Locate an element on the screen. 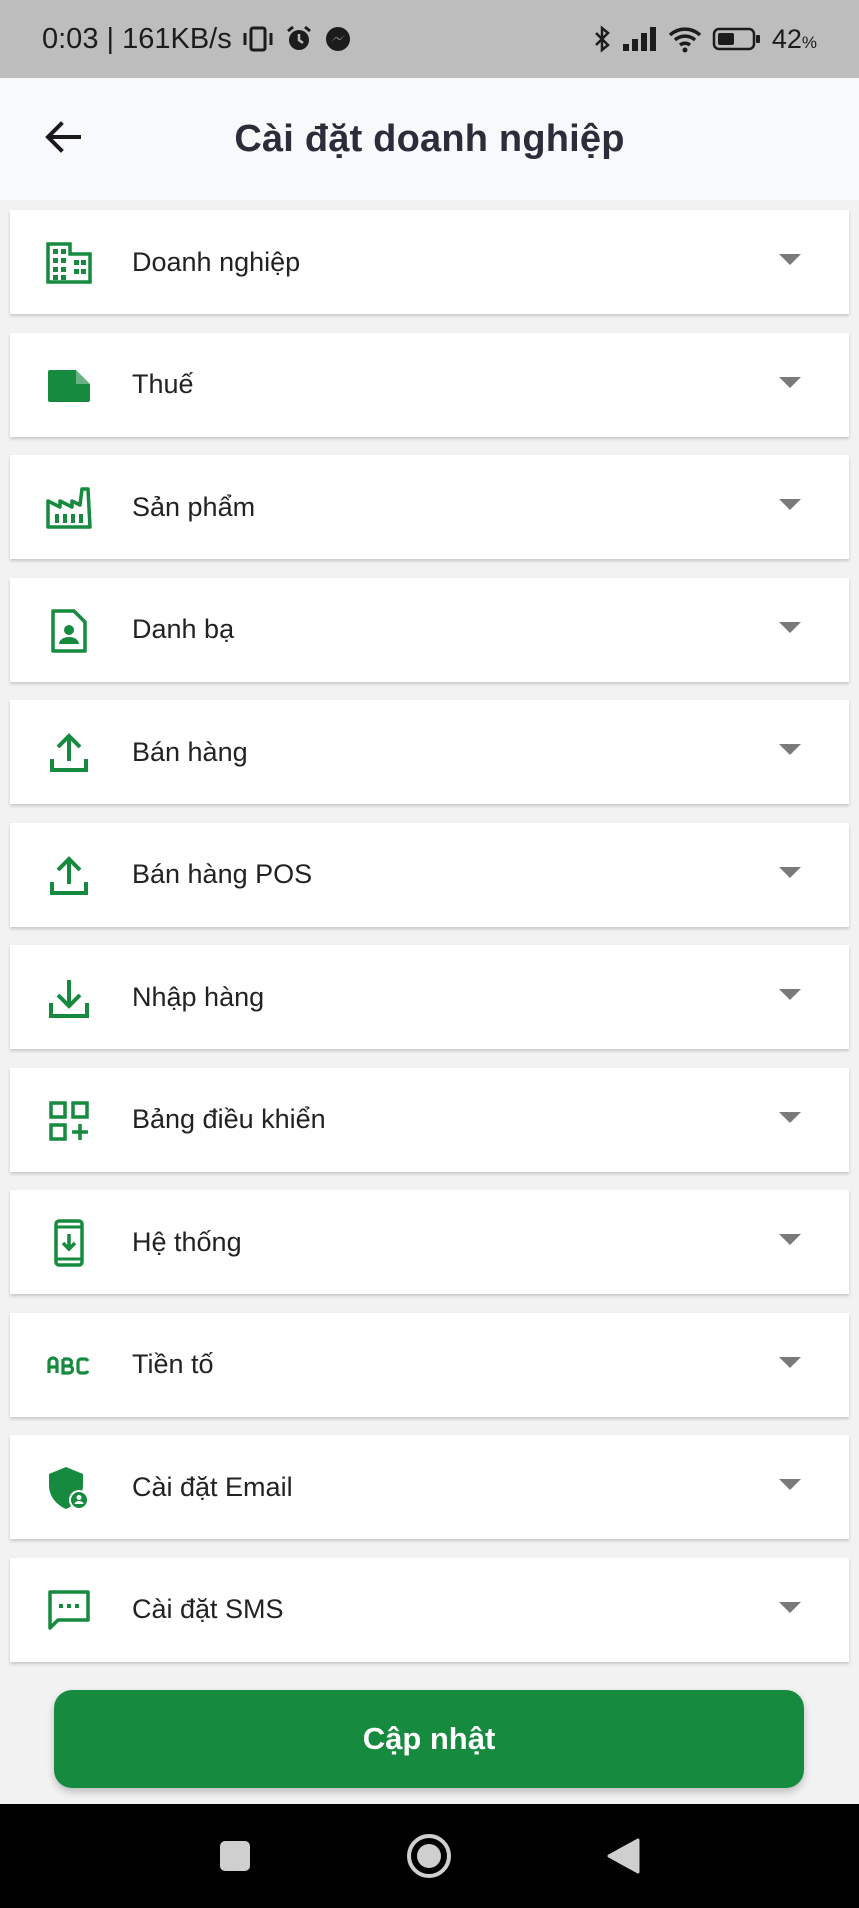  alarm-icon is located at coordinates (299, 39).